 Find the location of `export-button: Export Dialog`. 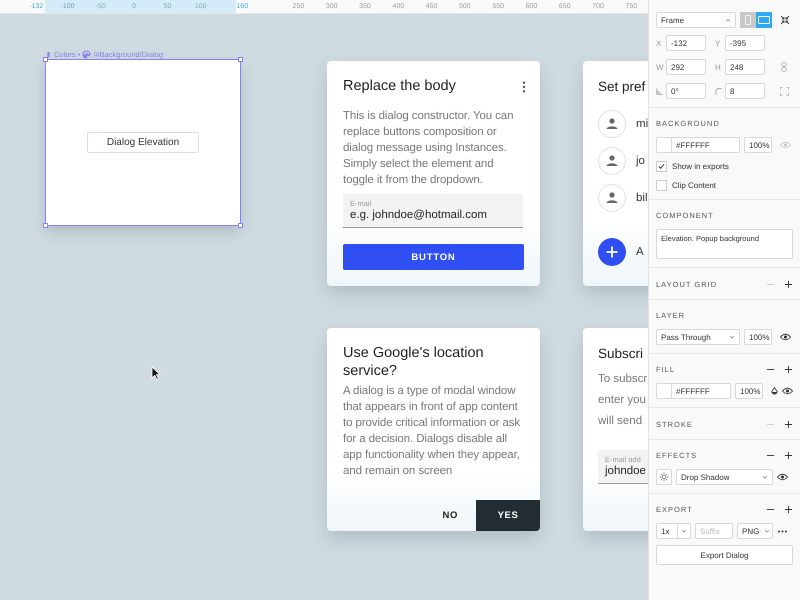

export-button: Export Dialog is located at coordinates (724, 555).